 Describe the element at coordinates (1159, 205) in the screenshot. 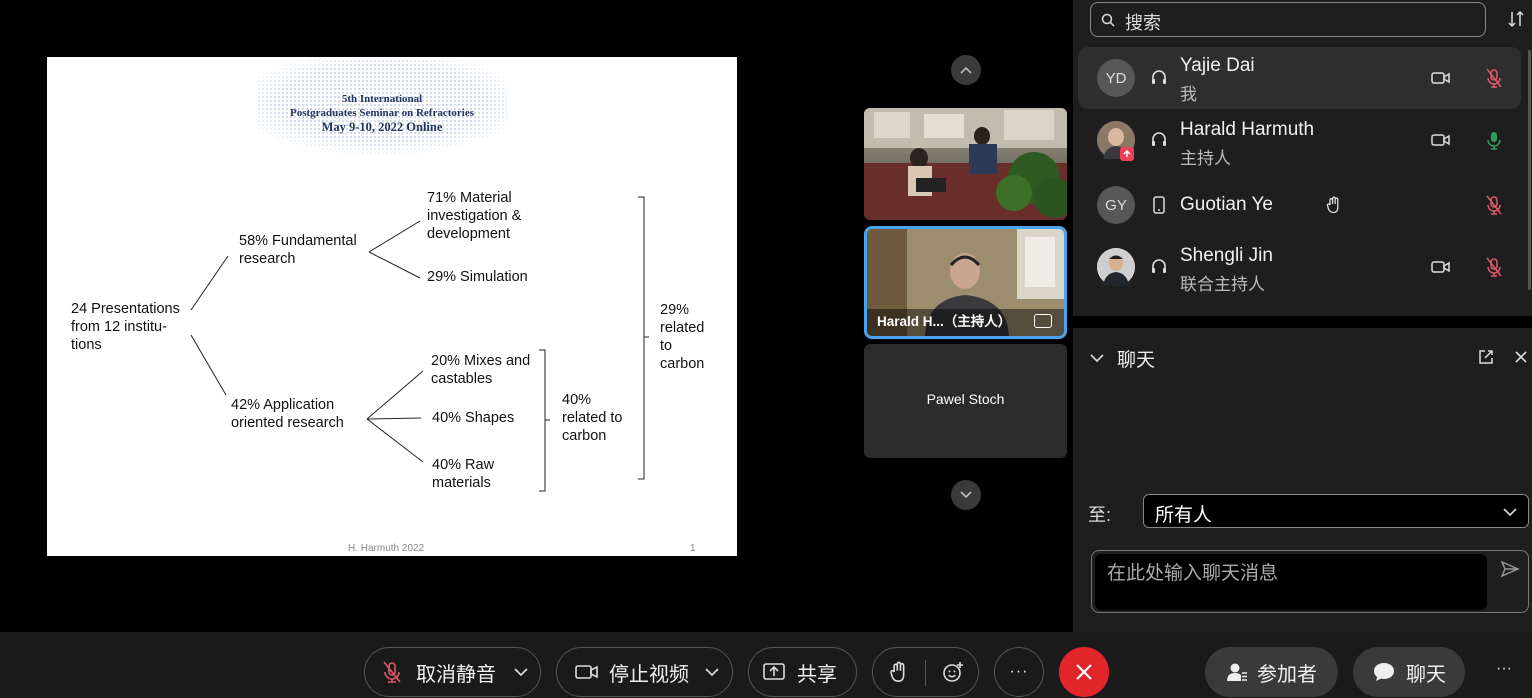

I see `phone-icon` at that location.